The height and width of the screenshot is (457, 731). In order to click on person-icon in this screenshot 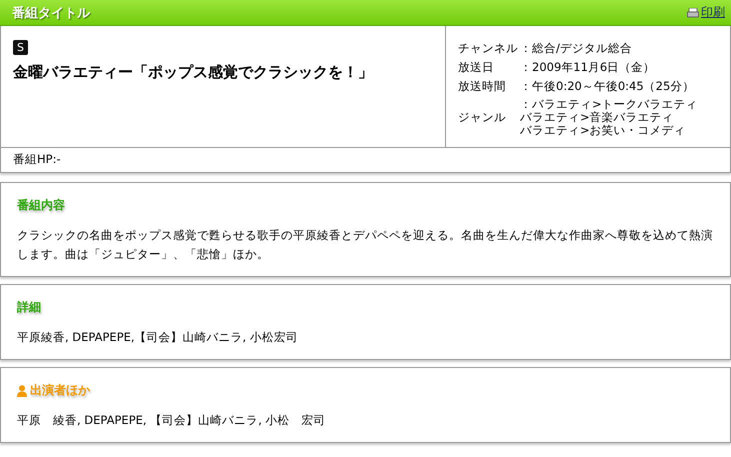, I will do `click(22, 390)`.